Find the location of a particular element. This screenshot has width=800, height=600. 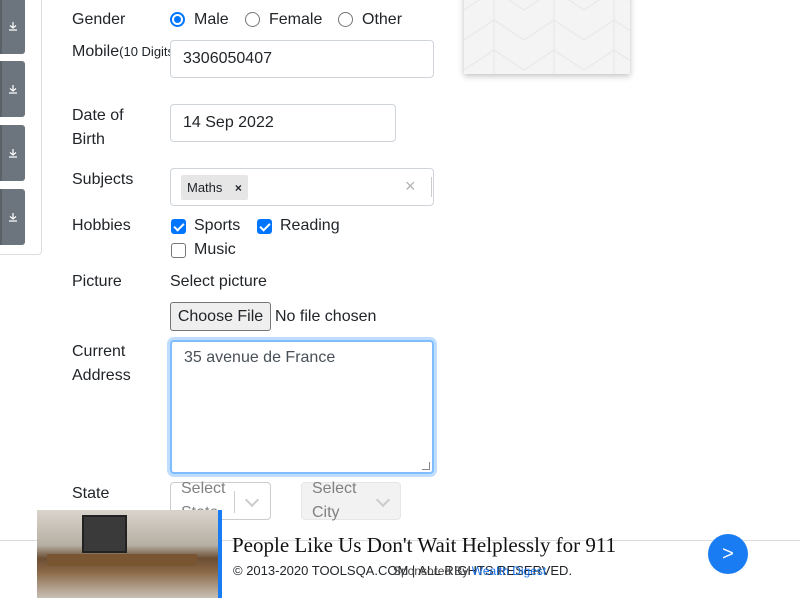

gender-male-label: Male is located at coordinates (211, 20).